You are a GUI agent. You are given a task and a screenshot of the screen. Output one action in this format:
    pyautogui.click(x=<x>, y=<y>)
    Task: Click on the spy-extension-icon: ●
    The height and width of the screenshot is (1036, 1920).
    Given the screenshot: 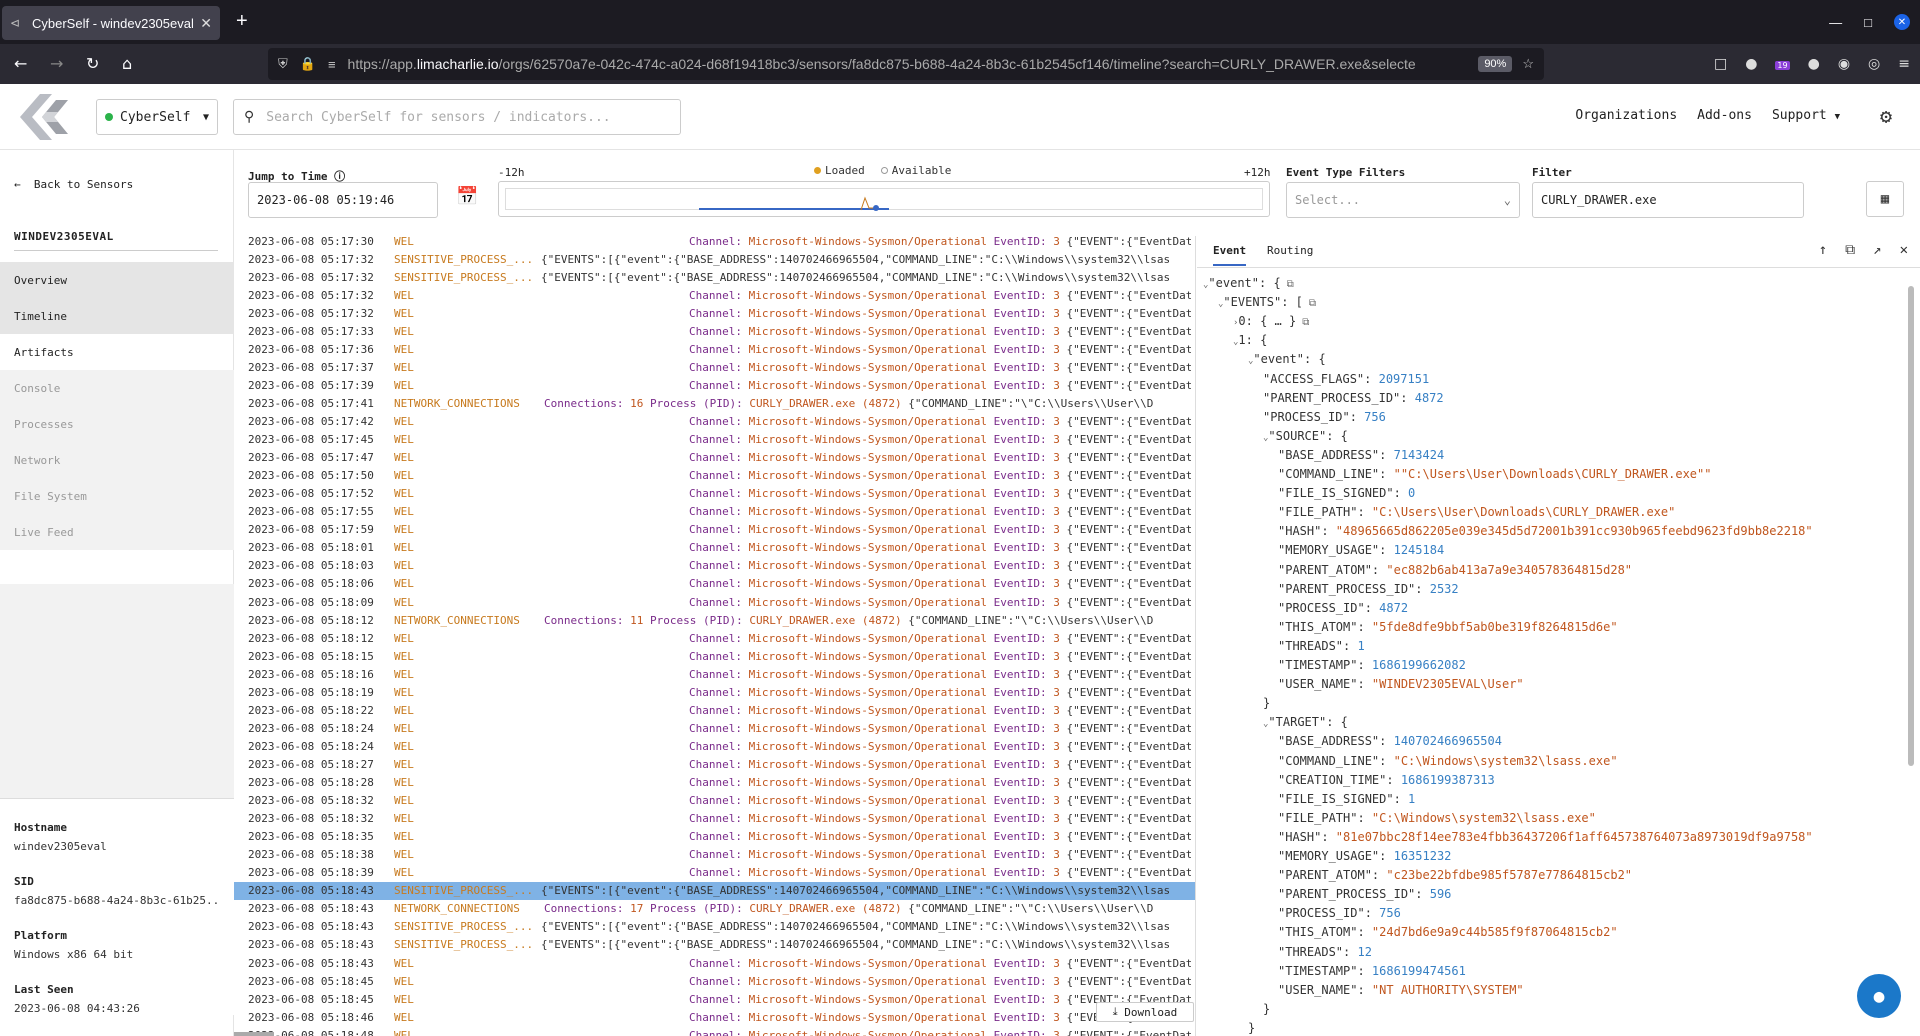 What is the action you would take?
    pyautogui.click(x=1814, y=64)
    